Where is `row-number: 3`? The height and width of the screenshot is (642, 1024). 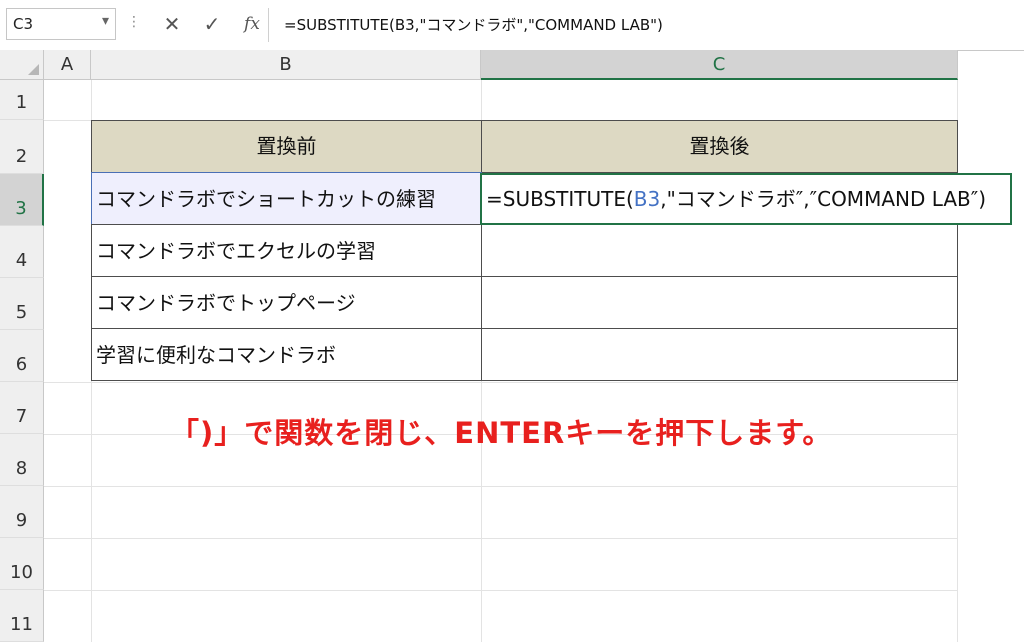
row-number: 3 is located at coordinates (21, 208).